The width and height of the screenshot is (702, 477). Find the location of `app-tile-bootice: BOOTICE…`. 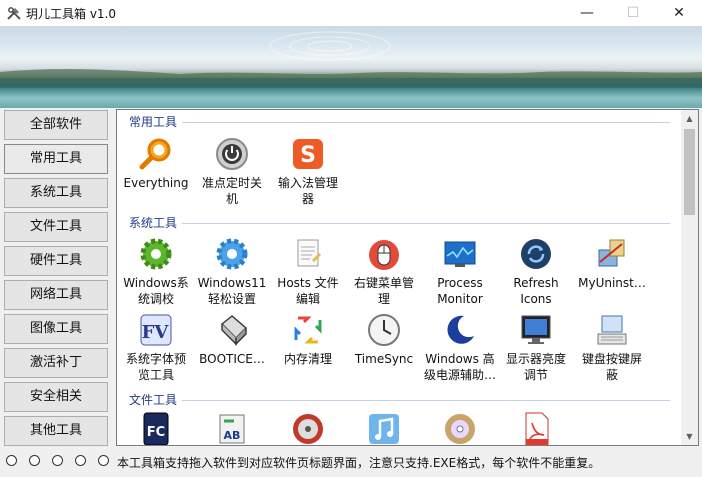

app-tile-bootice: BOOTICE… is located at coordinates (232, 339).